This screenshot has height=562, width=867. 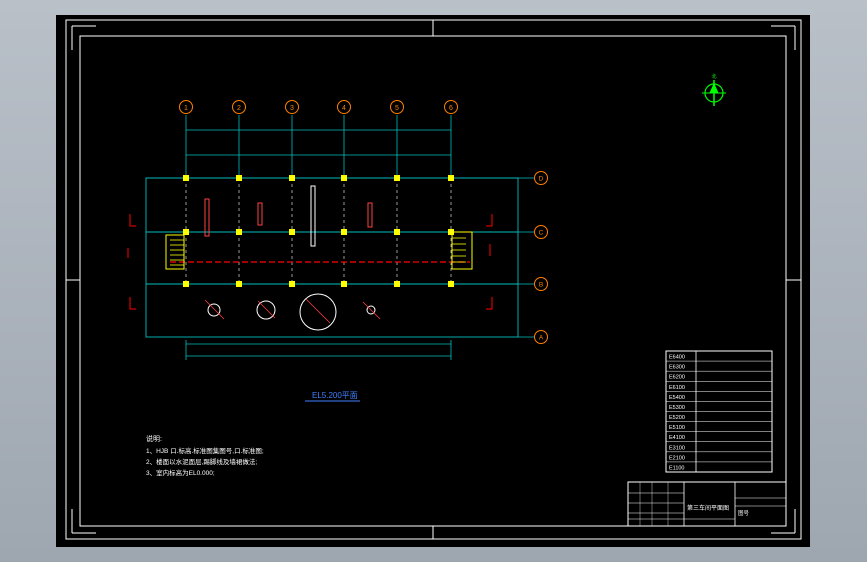 I want to click on legend-code: E3100, so click(x=677, y=448).